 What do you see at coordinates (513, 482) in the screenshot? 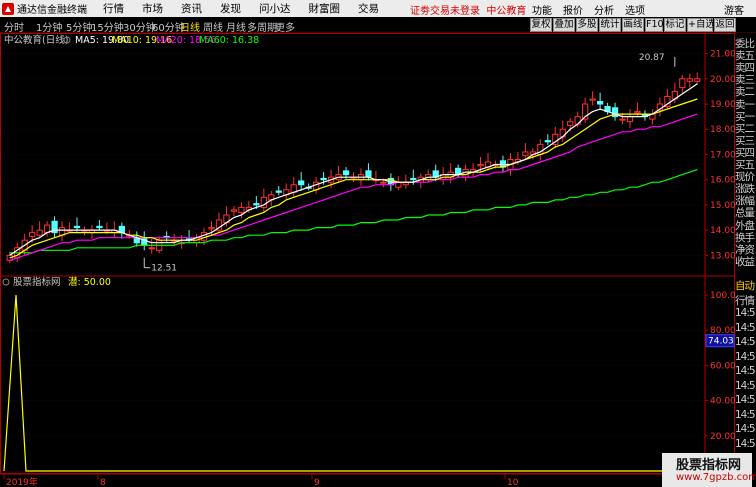
I see `x-tick-label: 10` at bounding box center [513, 482].